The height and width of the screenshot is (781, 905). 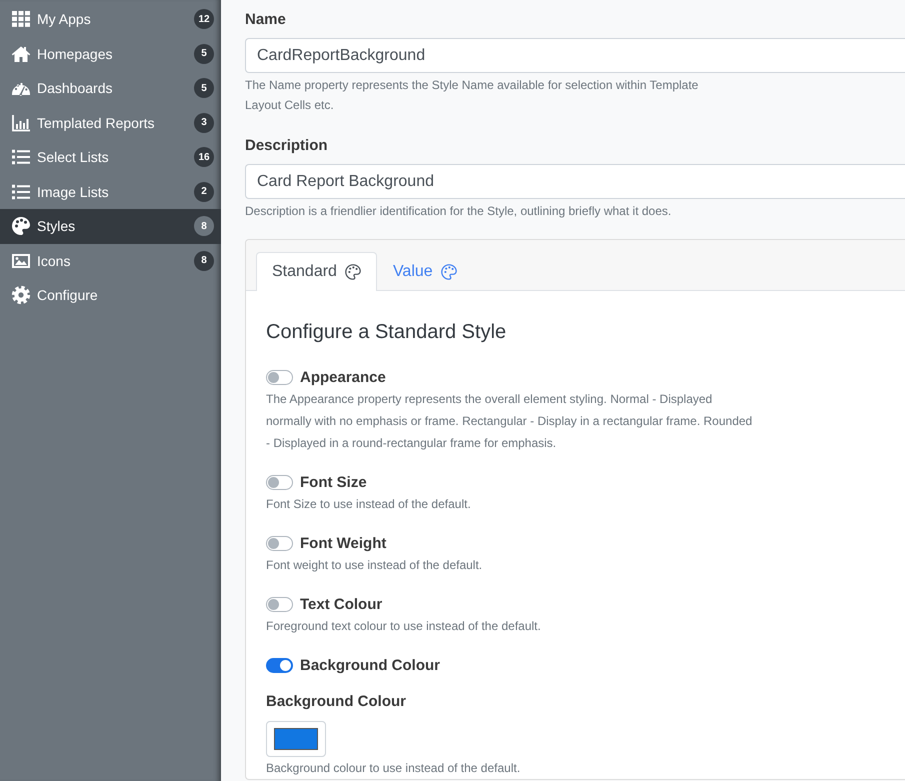 I want to click on tab: Value, so click(x=424, y=271).